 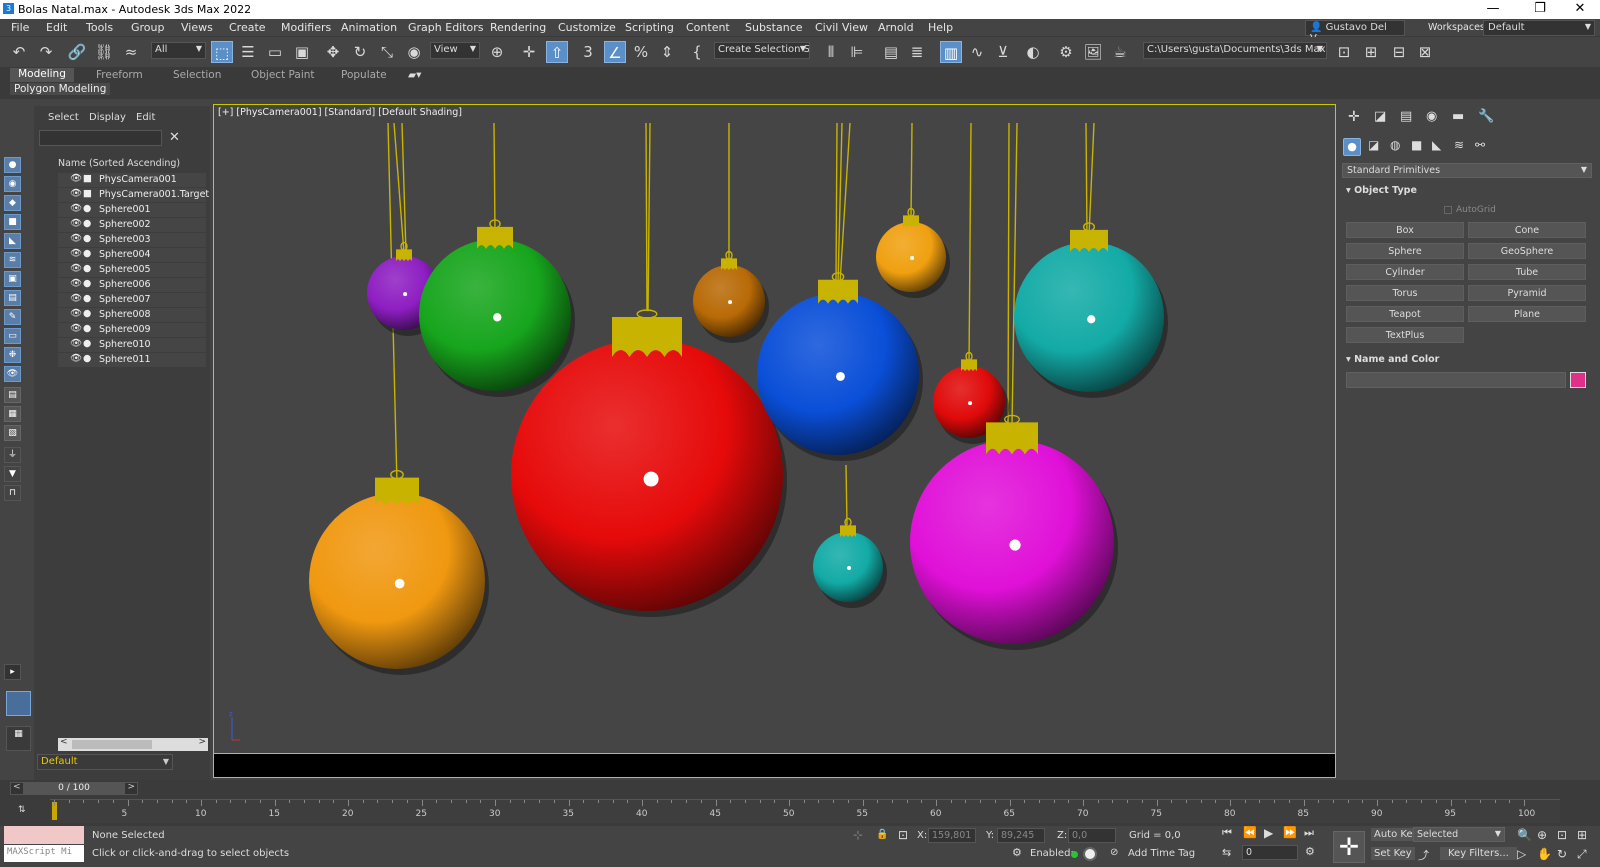 What do you see at coordinates (1578, 380) in the screenshot?
I see `object-color-swatch` at bounding box center [1578, 380].